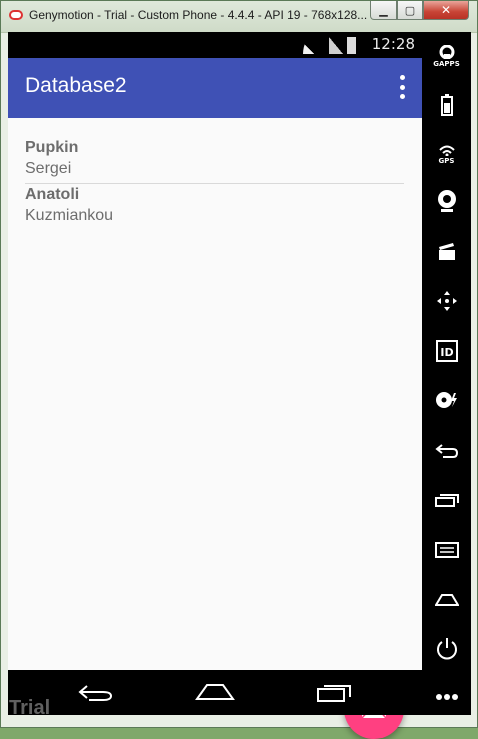 The image size is (478, 739). I want to click on power-icon, so click(446, 649).